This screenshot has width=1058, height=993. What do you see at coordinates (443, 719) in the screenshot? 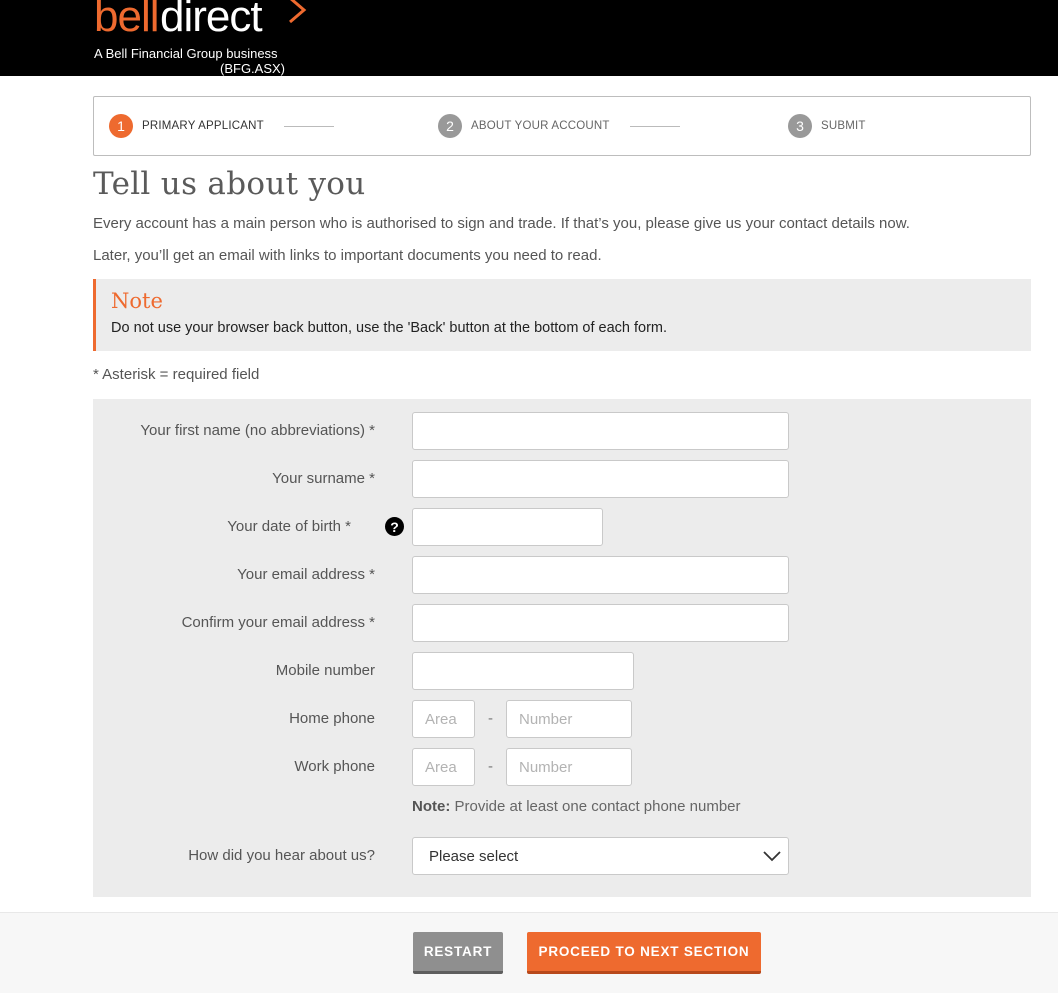
I see `home-phone-area-input` at bounding box center [443, 719].